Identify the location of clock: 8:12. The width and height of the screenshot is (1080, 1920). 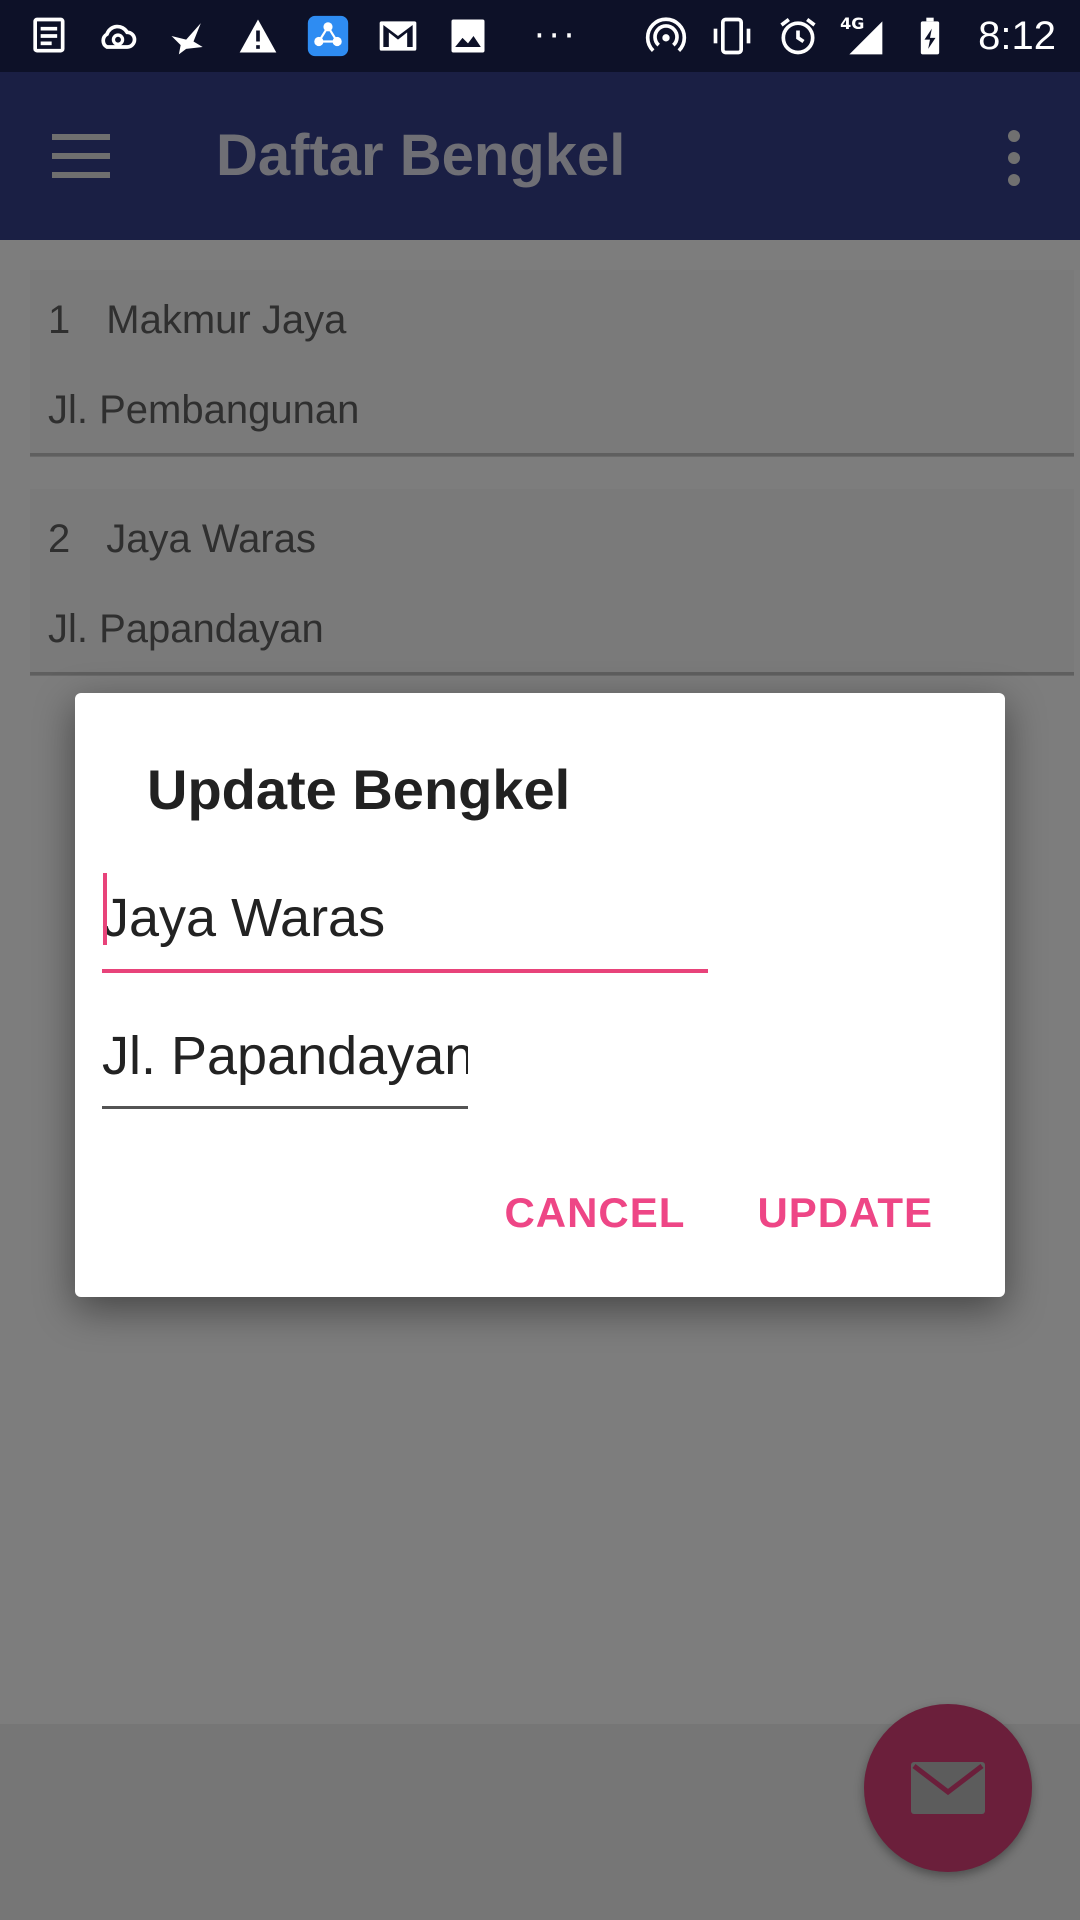
(1017, 35).